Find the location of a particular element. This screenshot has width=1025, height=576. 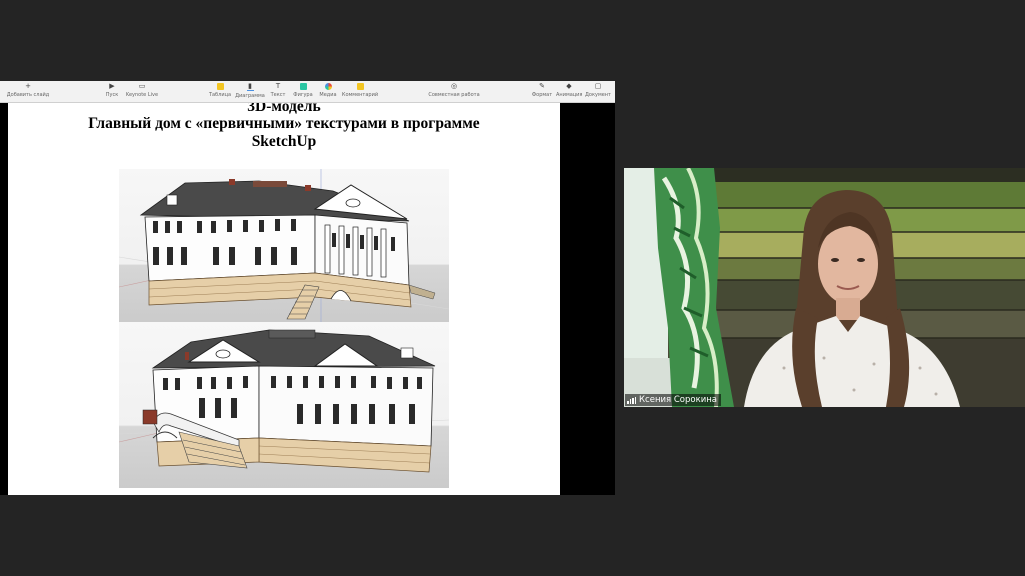

comment-button: Комментарий is located at coordinates (360, 92).